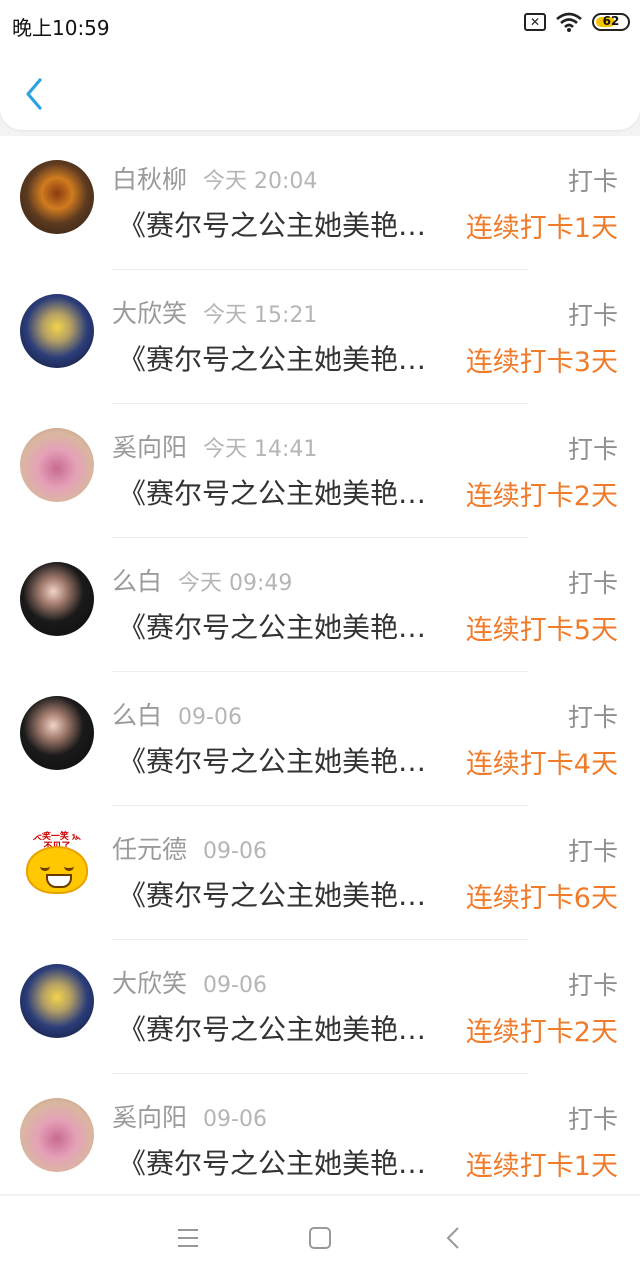 The width and height of the screenshot is (640, 1280). I want to click on avatar: 今天笑一笑 烦恼不见了, so click(57, 867).